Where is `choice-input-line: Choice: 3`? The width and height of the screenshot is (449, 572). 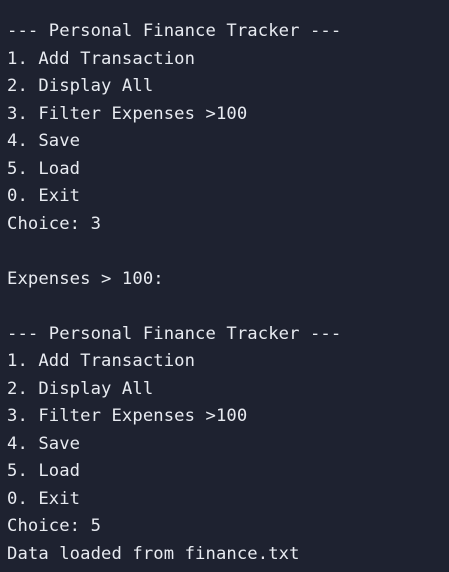 choice-input-line: Choice: 3 is located at coordinates (54, 223).